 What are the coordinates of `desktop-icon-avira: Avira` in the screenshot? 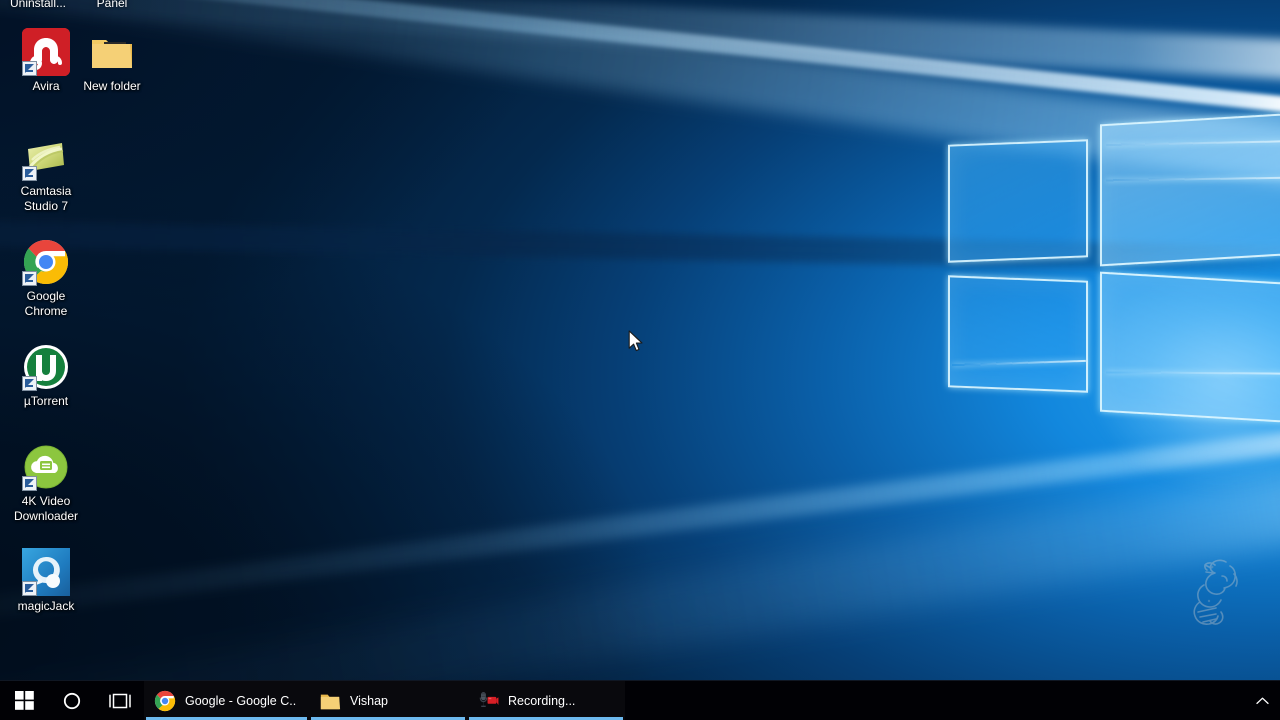 It's located at (46, 61).